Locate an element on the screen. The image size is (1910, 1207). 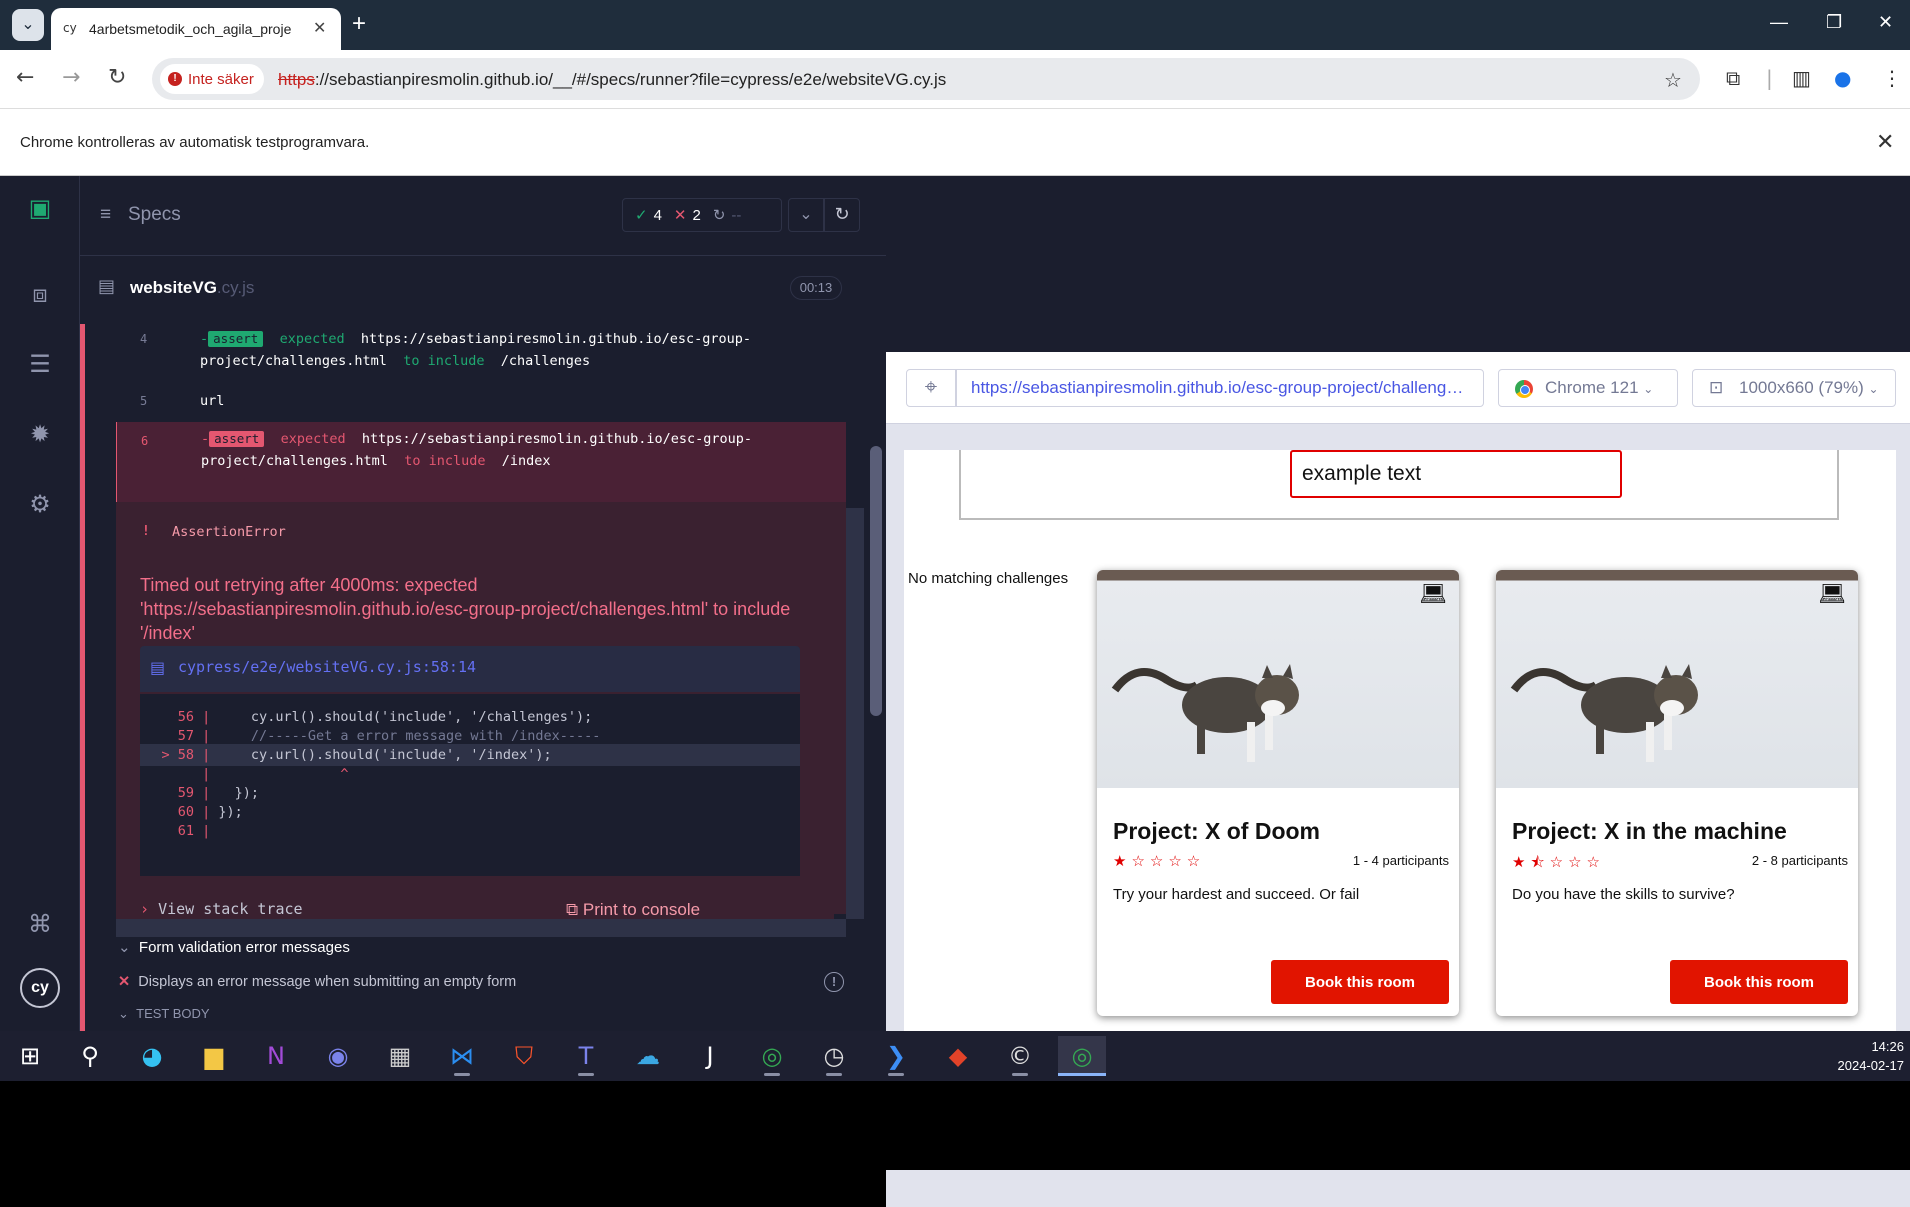
scroll-thumb is located at coordinates (876, 581).